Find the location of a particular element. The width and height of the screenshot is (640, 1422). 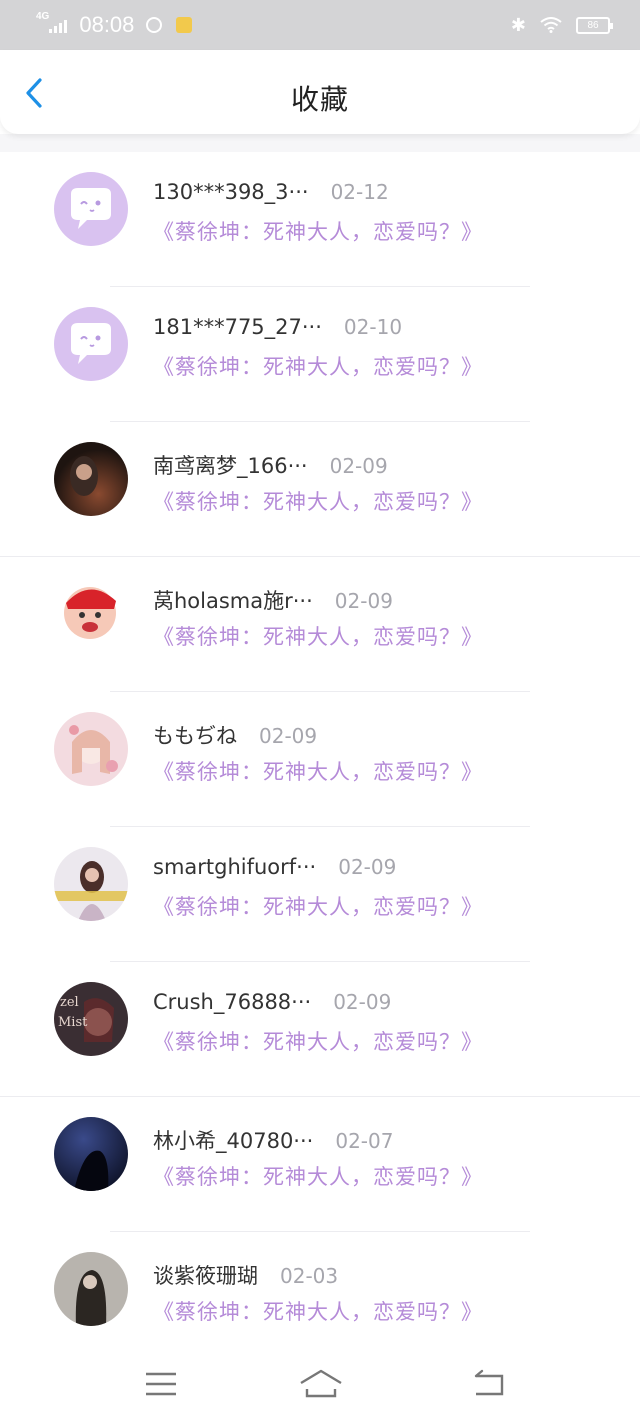

user-name: 谈紫筱珊瑚 is located at coordinates (205, 1275).